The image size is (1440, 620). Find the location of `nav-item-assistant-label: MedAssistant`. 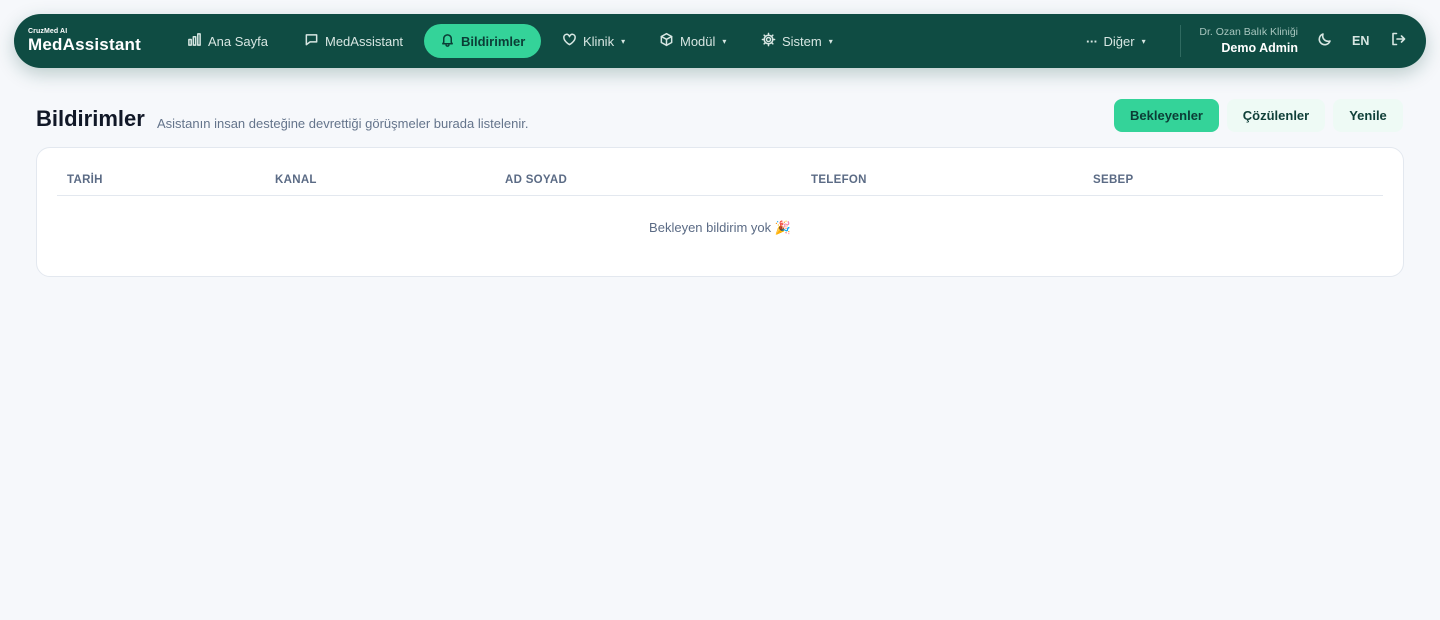

nav-item-assistant-label: MedAssistant is located at coordinates (364, 41).